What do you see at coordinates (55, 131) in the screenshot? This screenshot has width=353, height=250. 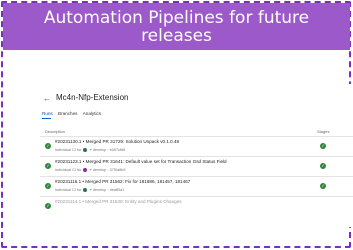 I see `column-description: Description` at bounding box center [55, 131].